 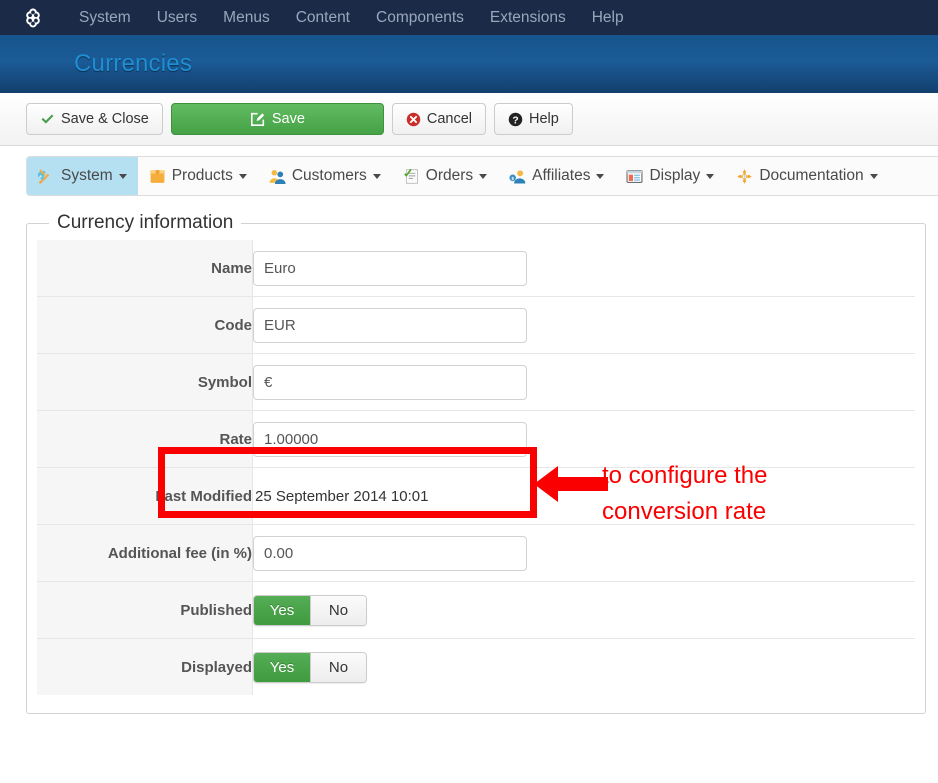 I want to click on topbar-item-help: Help, so click(x=608, y=17).